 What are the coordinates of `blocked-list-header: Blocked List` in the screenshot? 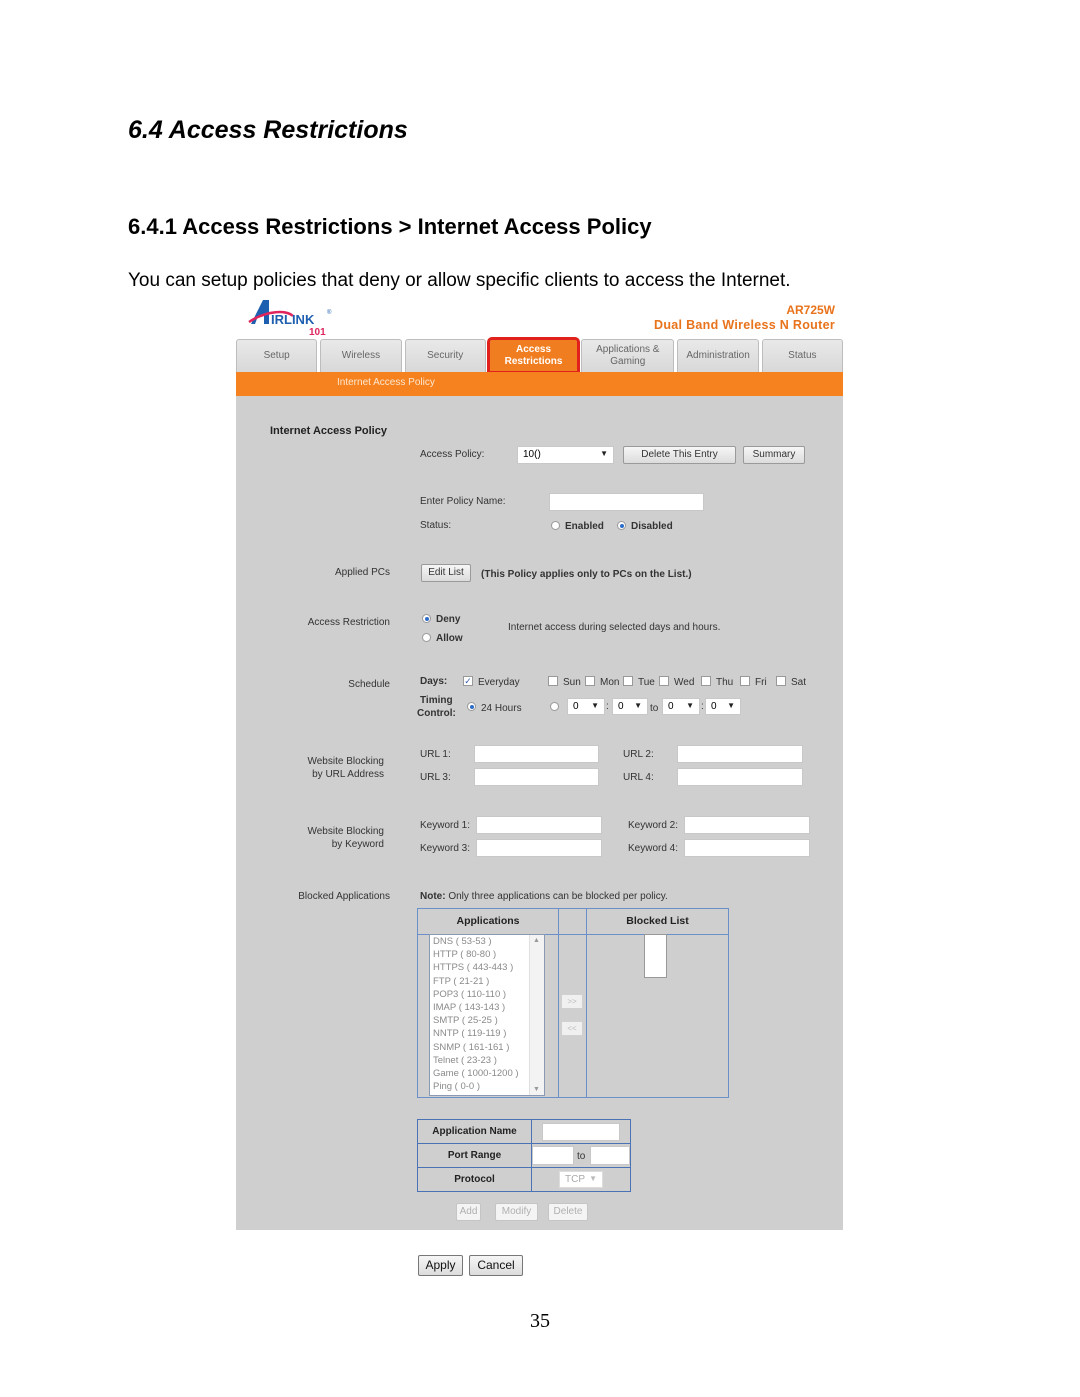 It's located at (657, 922).